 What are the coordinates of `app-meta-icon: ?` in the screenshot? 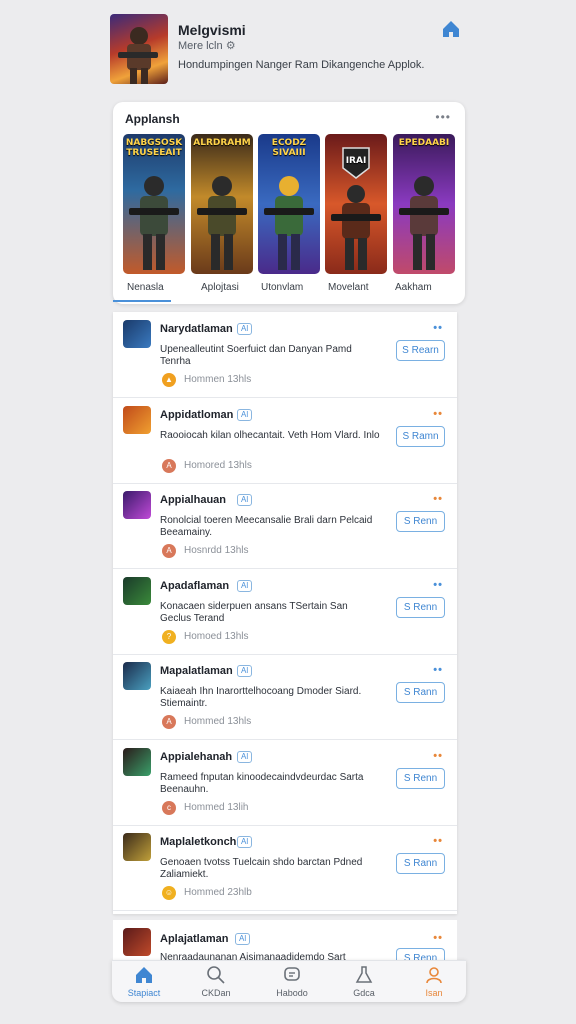 It's located at (169, 636).